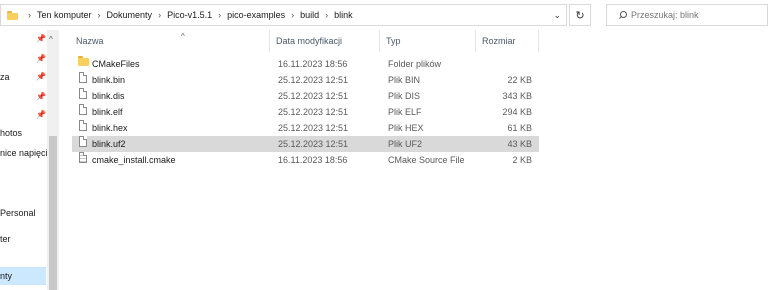  I want to click on file-name: blink.bin, so click(109, 80).